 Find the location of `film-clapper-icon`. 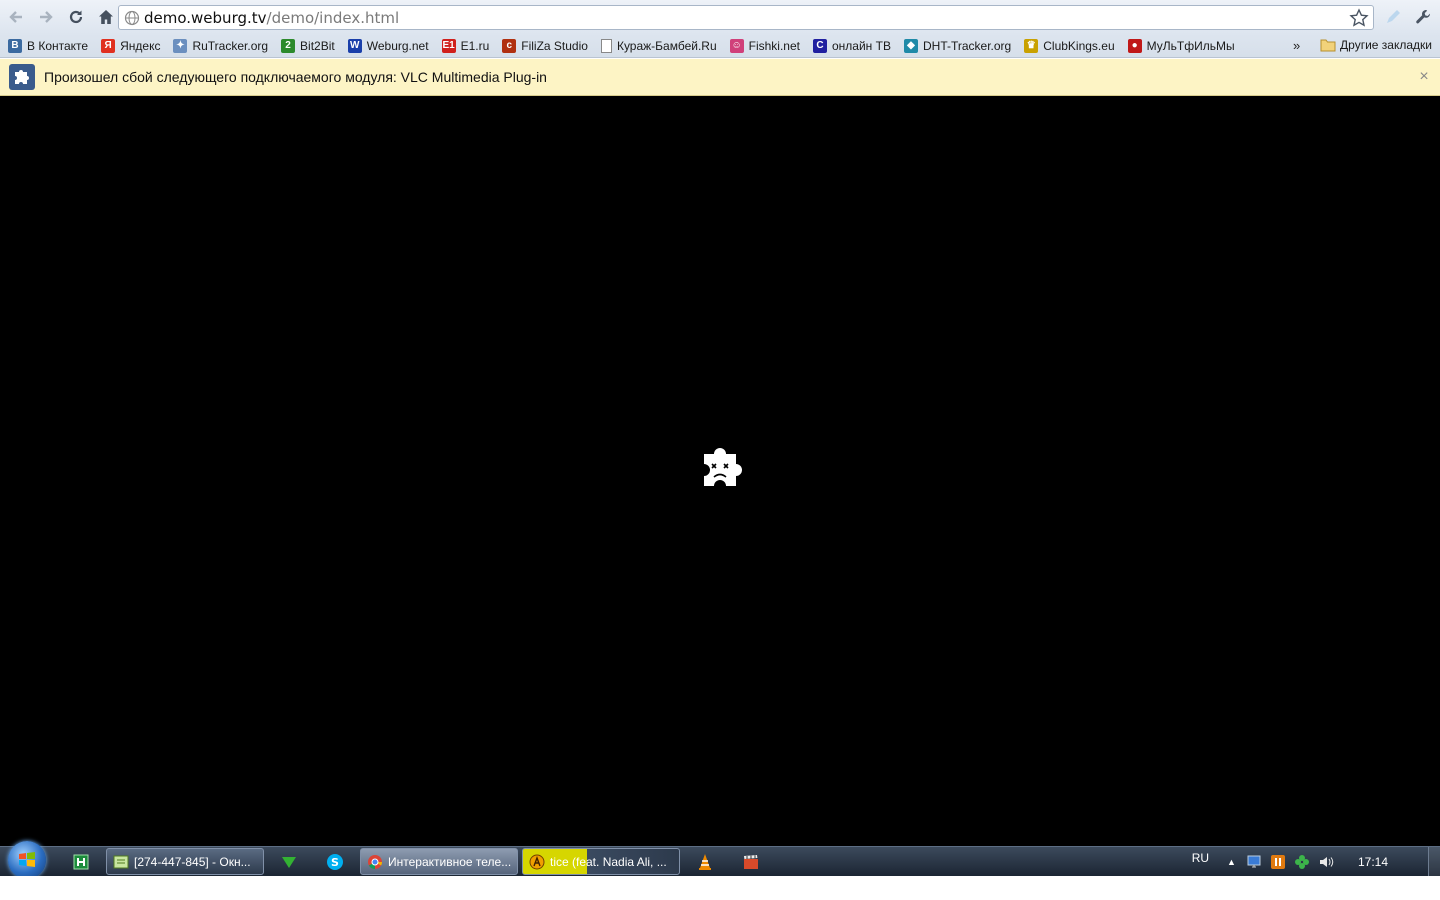

film-clapper-icon is located at coordinates (751, 862).